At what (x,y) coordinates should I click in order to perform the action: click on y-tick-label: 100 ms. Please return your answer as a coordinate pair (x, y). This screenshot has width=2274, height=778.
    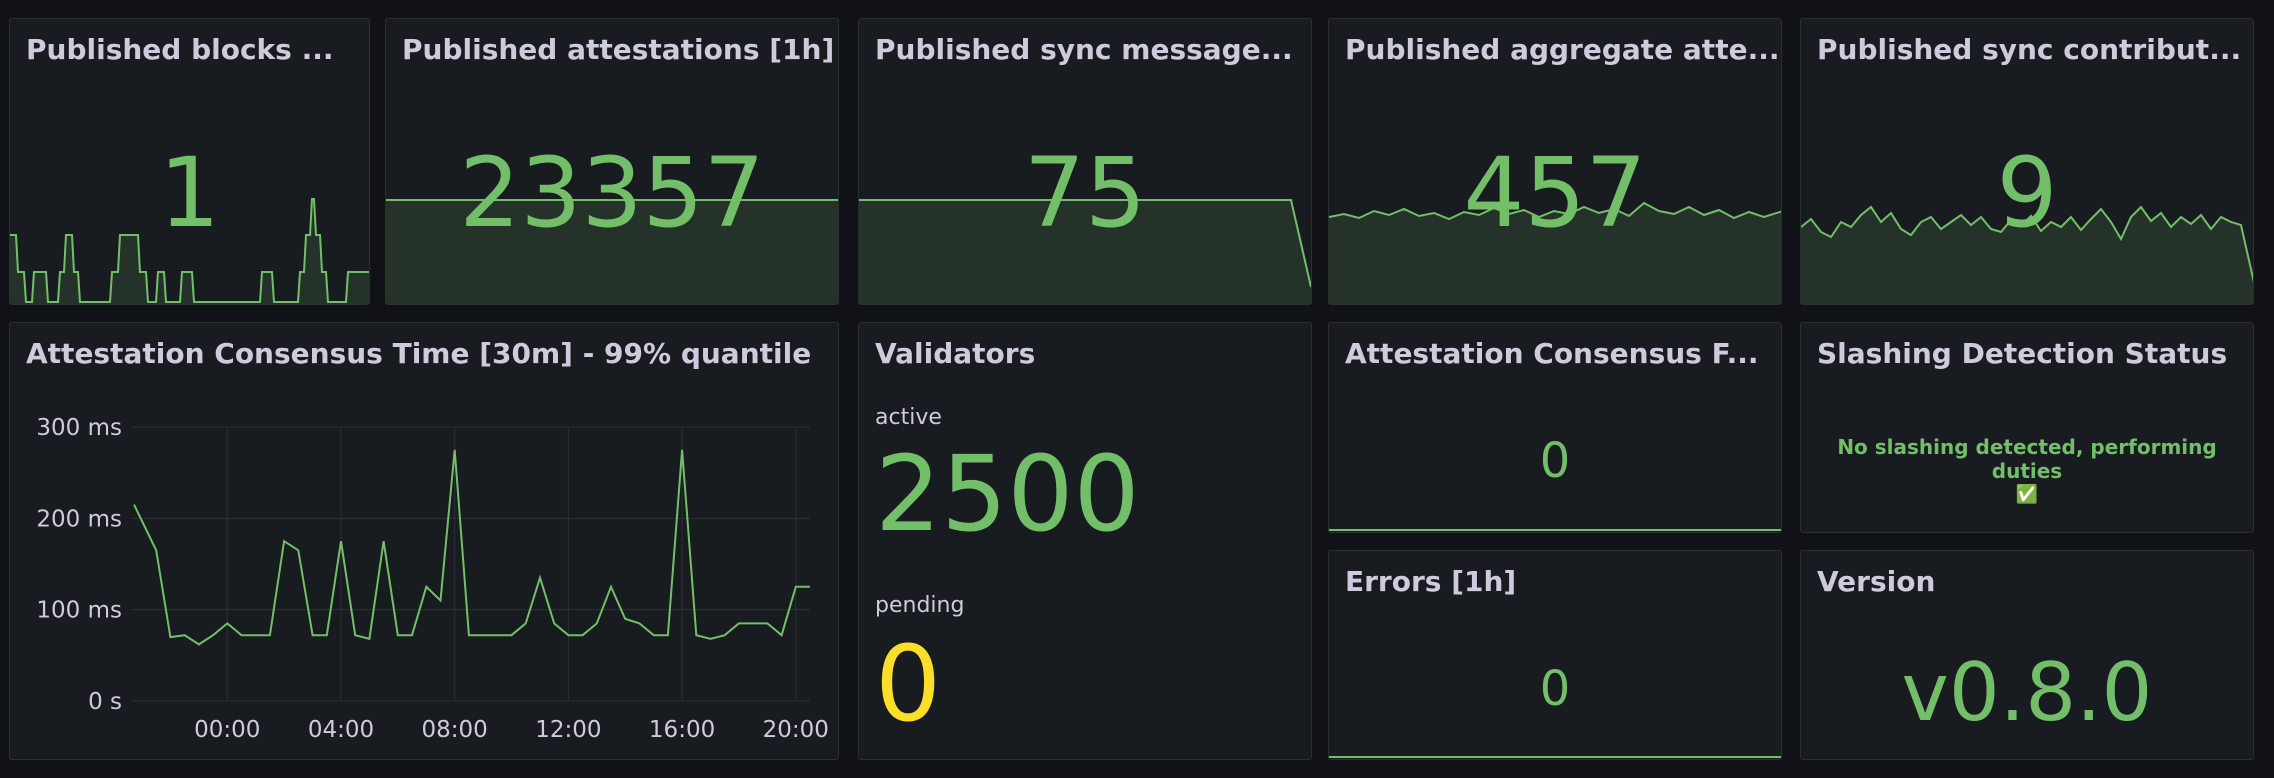
    Looking at the image, I should click on (79, 611).